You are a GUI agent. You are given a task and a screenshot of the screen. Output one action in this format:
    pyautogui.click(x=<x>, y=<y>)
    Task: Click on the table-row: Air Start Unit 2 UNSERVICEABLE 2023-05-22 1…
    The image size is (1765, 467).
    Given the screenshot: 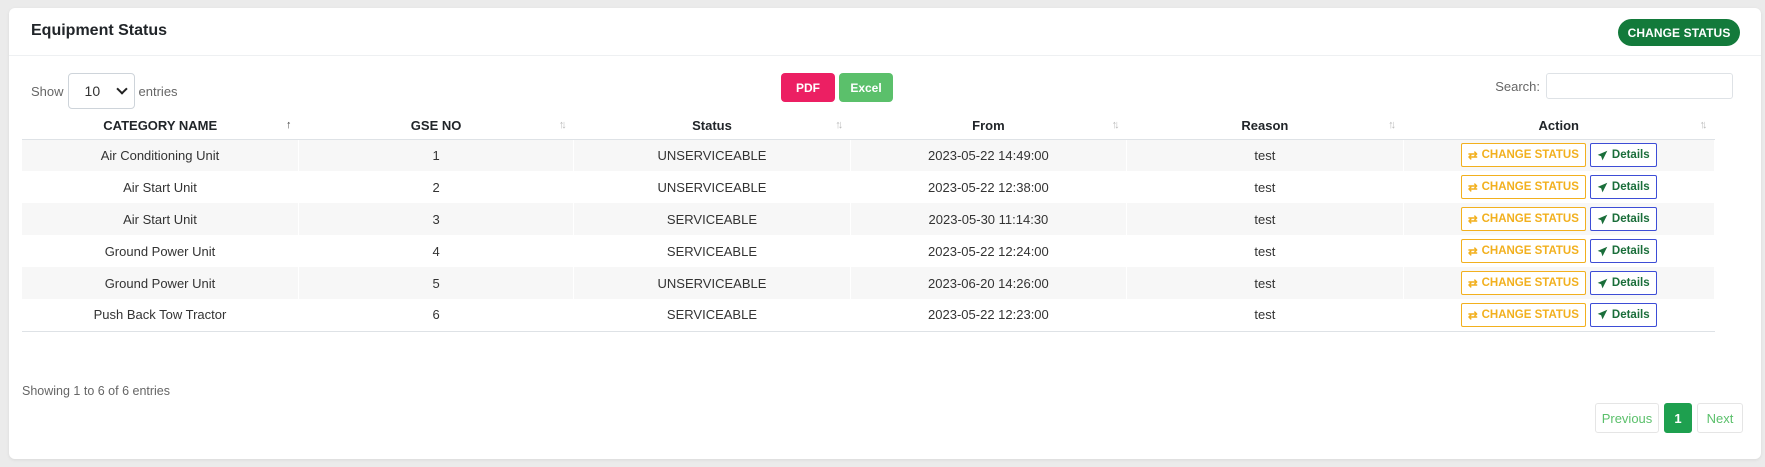 What is the action you would take?
    pyautogui.click(x=869, y=187)
    